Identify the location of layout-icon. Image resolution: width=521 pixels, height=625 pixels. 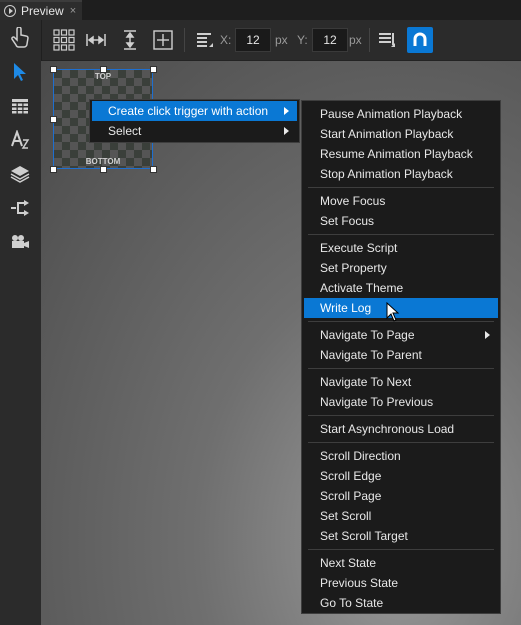
(205, 40).